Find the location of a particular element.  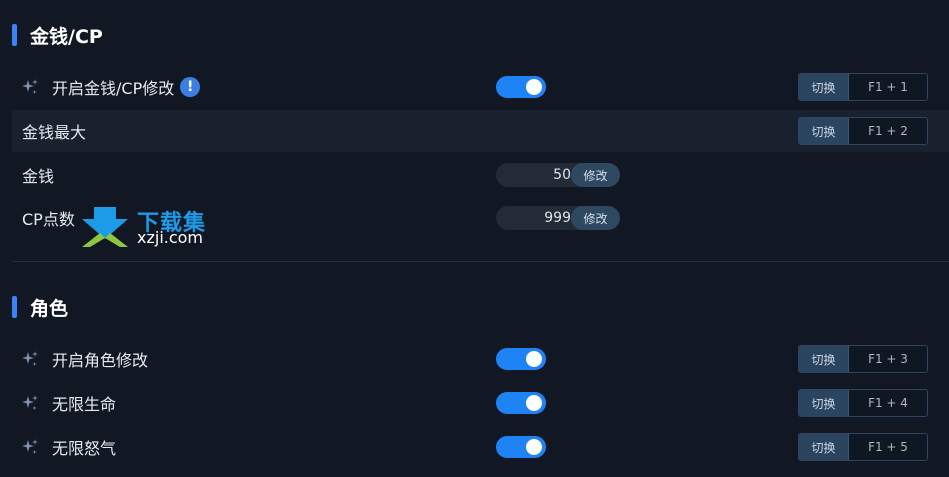

option-label-text: 金钱 is located at coordinates (38, 176).